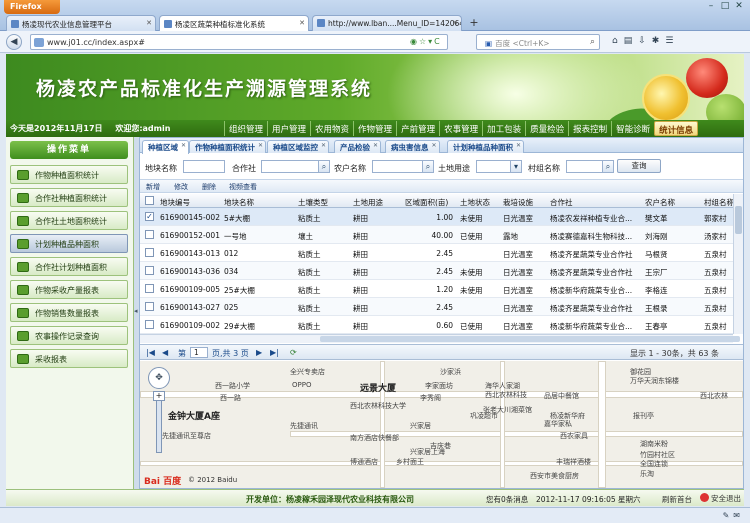 Image resolution: width=750 pixels, height=523 pixels. I want to click on menu-org: 组织管理, so click(245, 128).